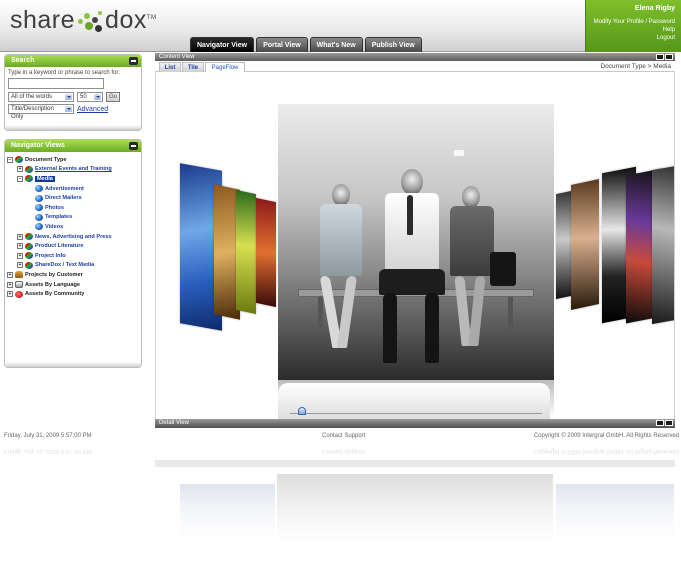  Describe the element at coordinates (73, 218) in the screenshot. I see `tree-node: Templates` at that location.